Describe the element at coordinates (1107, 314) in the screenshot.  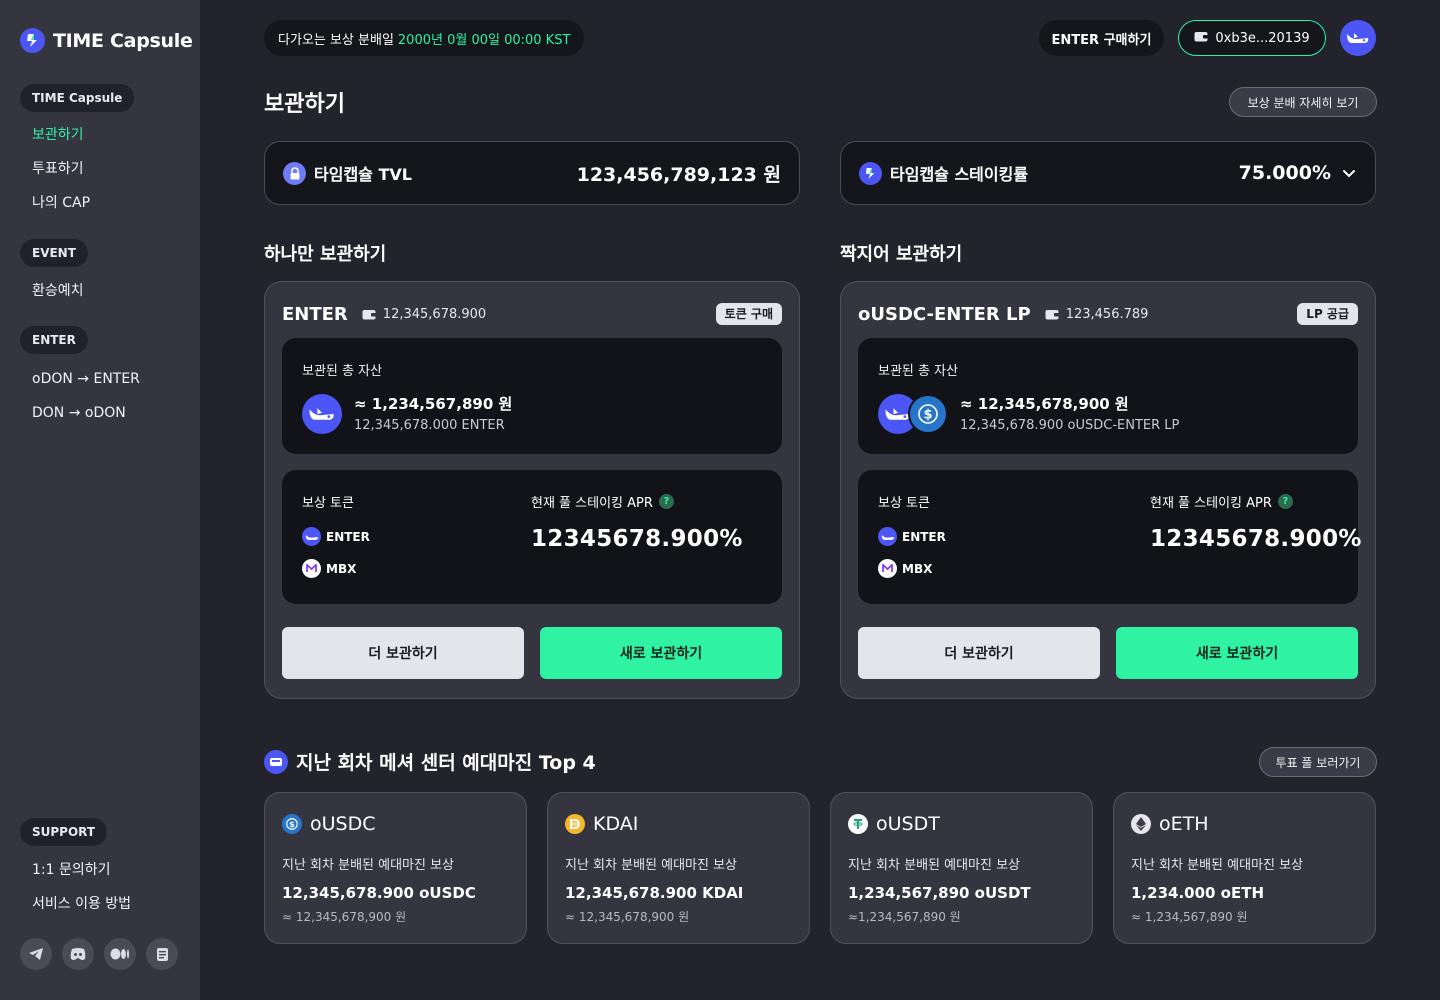
I see `pool-balance-value: 123,456.789` at that location.